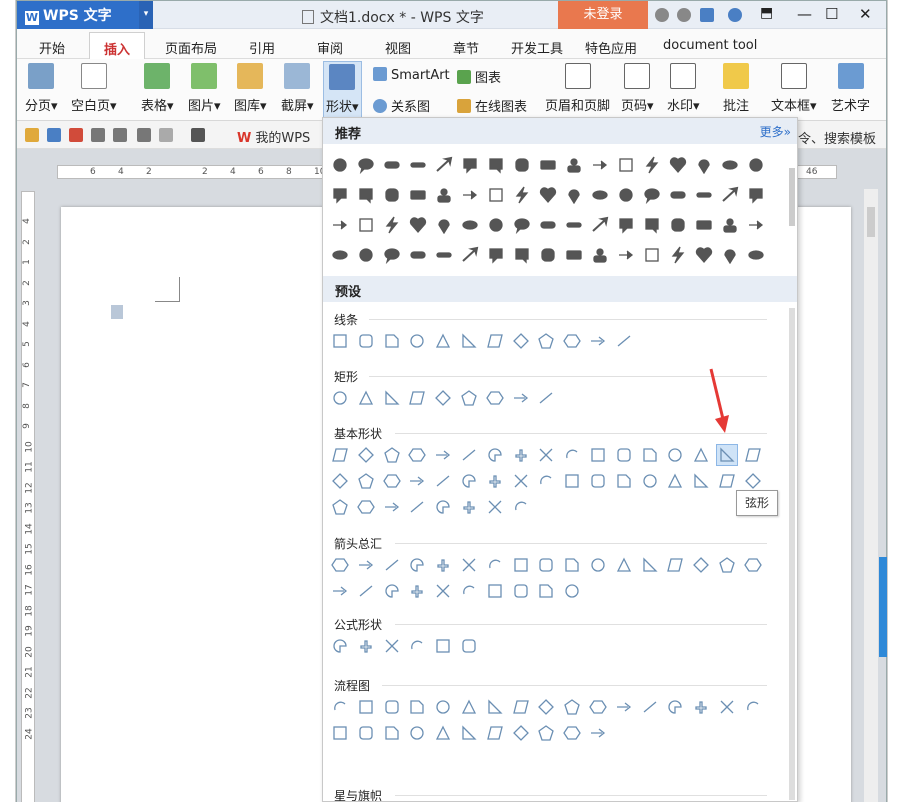  What do you see at coordinates (366, 165) in the screenshot?
I see `recommended-shape-2-icon` at bounding box center [366, 165].